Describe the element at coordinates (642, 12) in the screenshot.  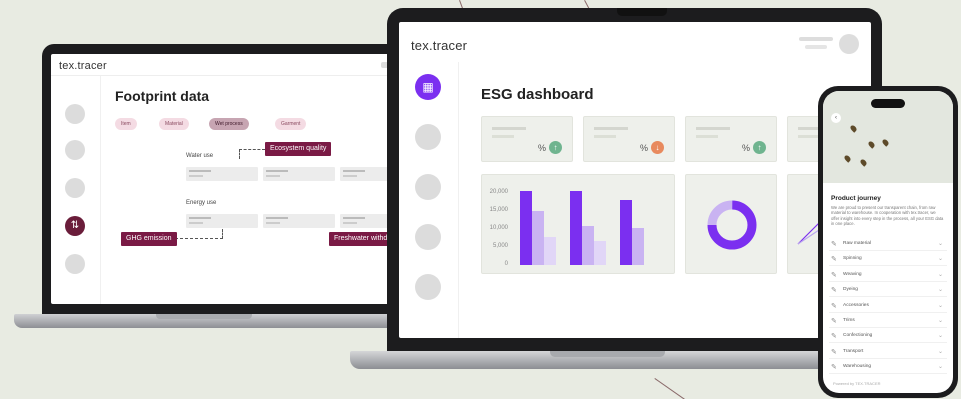
I see `camera-notch` at that location.